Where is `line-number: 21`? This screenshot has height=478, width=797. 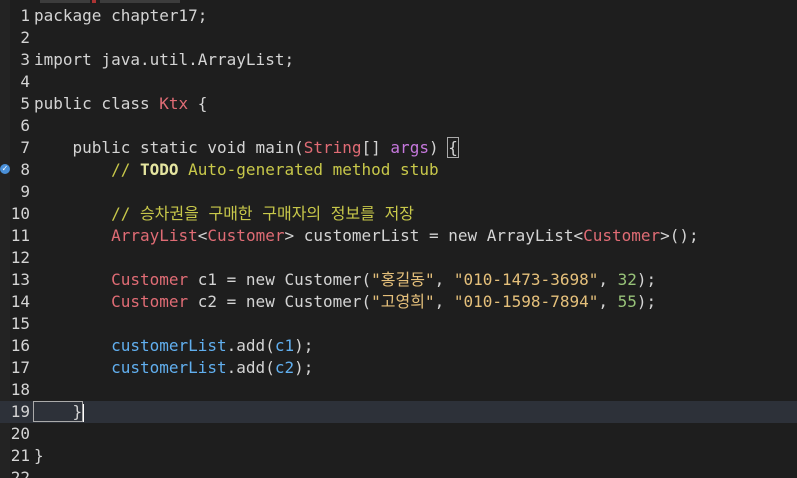 line-number: 21 is located at coordinates (20, 455).